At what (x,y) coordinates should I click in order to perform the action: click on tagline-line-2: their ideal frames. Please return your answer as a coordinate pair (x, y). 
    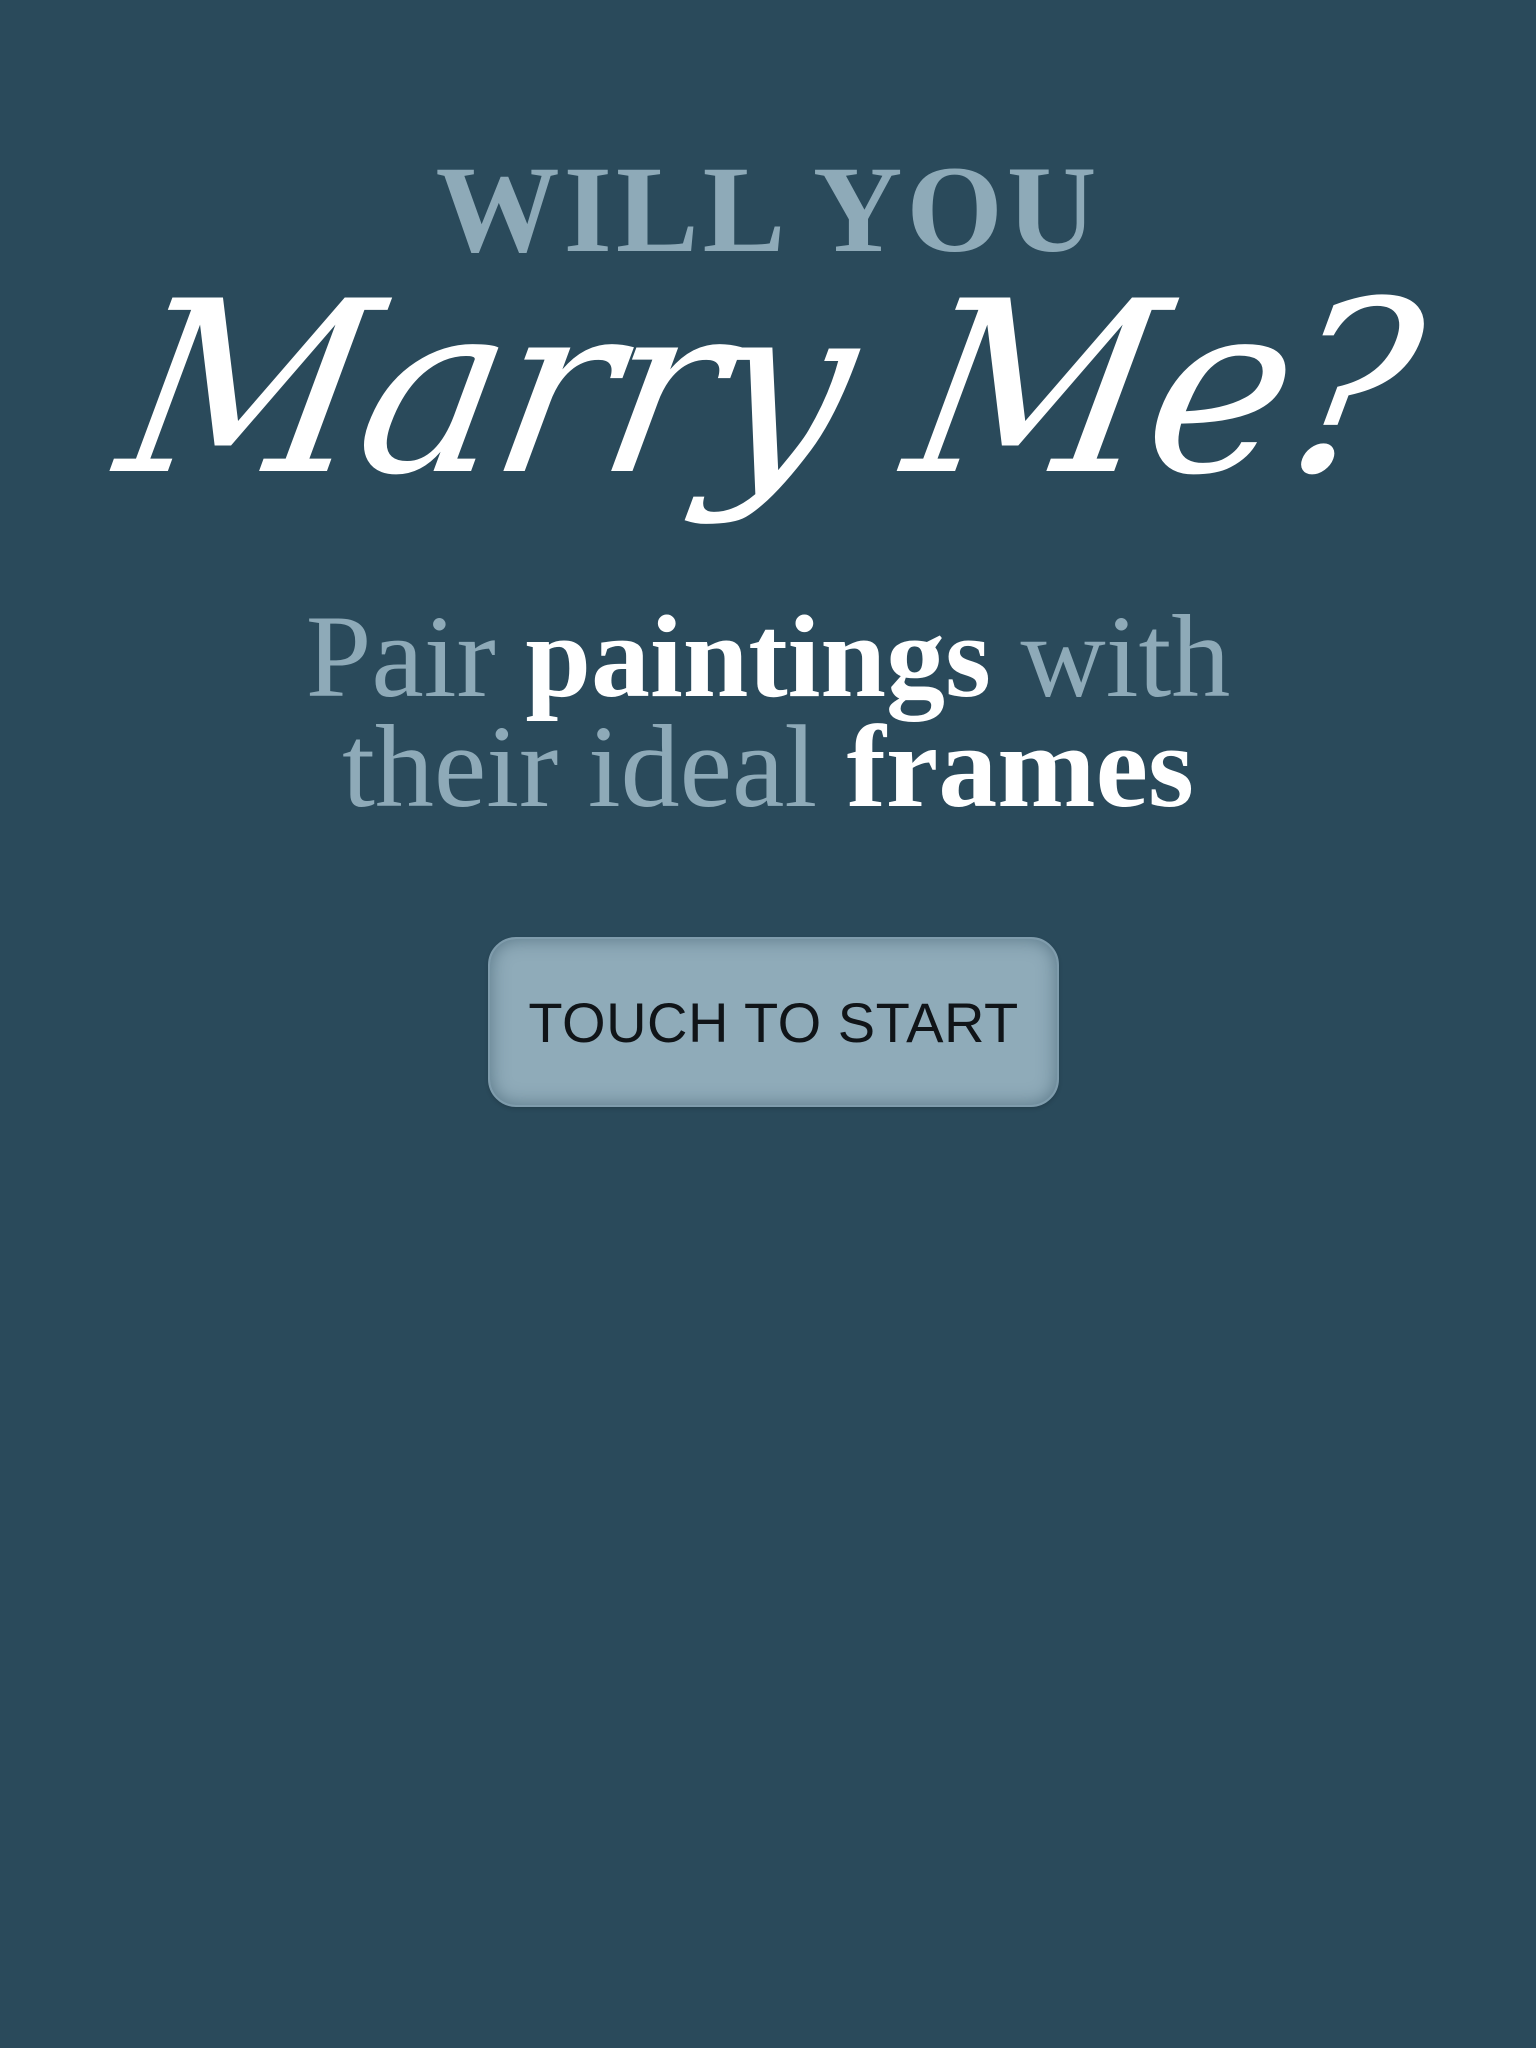
    Looking at the image, I should click on (768, 767).